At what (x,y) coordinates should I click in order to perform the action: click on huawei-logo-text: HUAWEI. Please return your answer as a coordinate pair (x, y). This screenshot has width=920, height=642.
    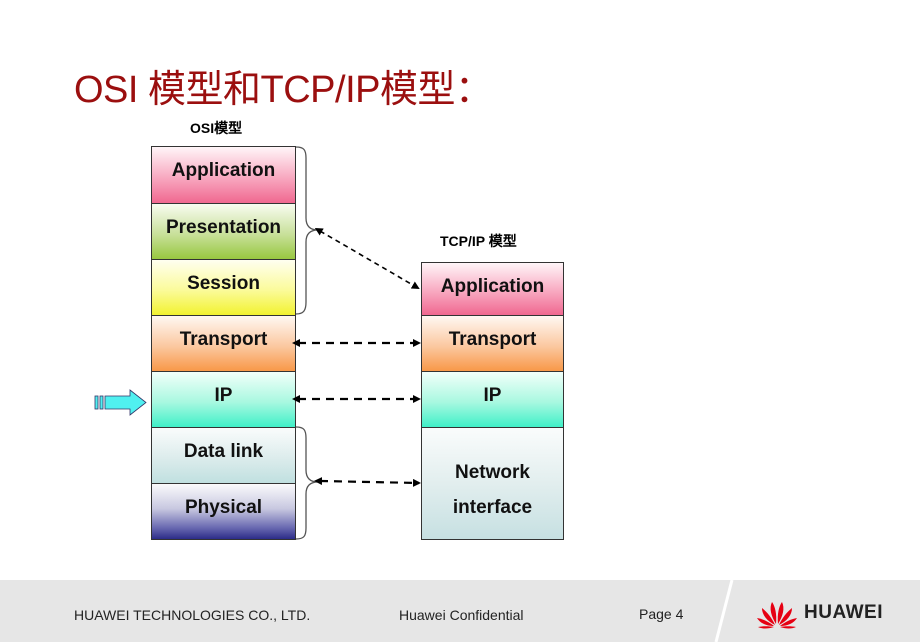
    Looking at the image, I should click on (843, 612).